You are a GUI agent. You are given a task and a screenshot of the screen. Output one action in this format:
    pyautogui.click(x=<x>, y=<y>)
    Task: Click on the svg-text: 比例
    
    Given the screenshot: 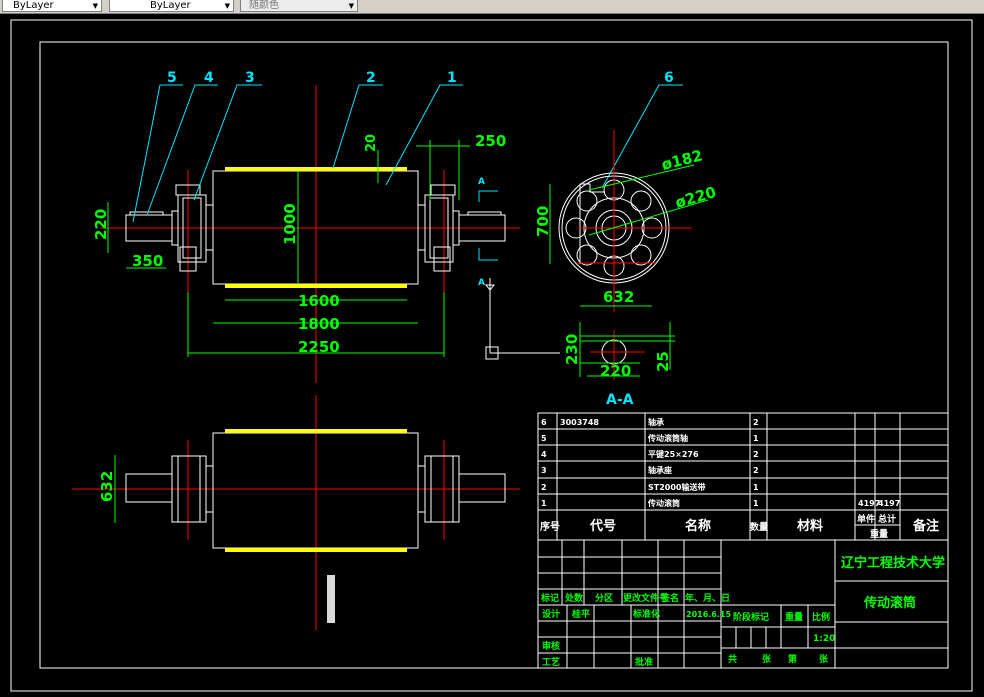 What is the action you would take?
    pyautogui.click(x=821, y=617)
    